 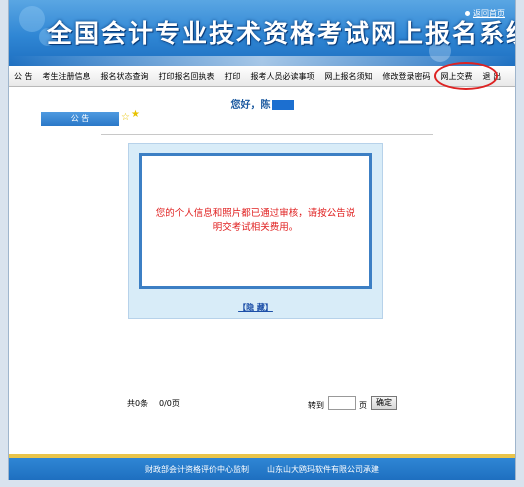 What do you see at coordinates (281, 33) in the screenshot?
I see `system-title: 全国会计专业技术资格考试网上报名系统` at bounding box center [281, 33].